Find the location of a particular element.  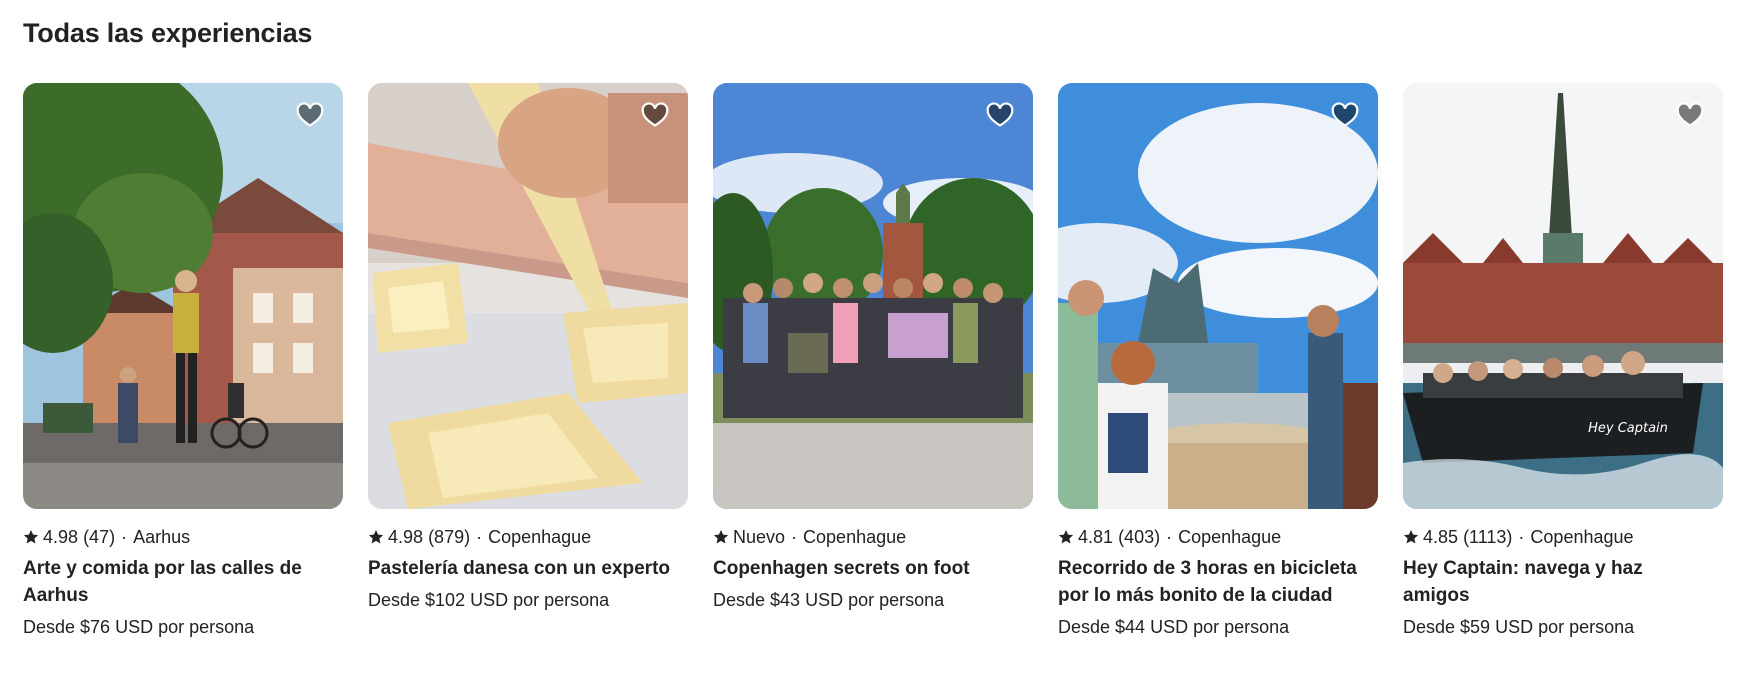

boat-tour-image: Hey Captain is located at coordinates (1563, 296).